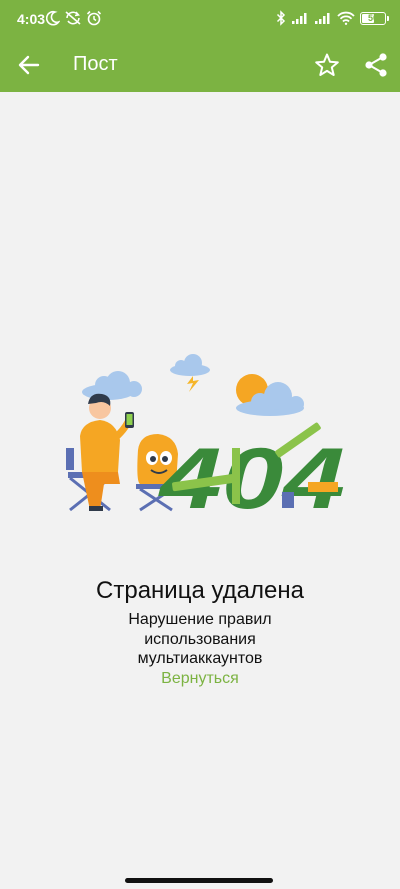  I want to click on battery-level-text: 50, so click(372, 18).